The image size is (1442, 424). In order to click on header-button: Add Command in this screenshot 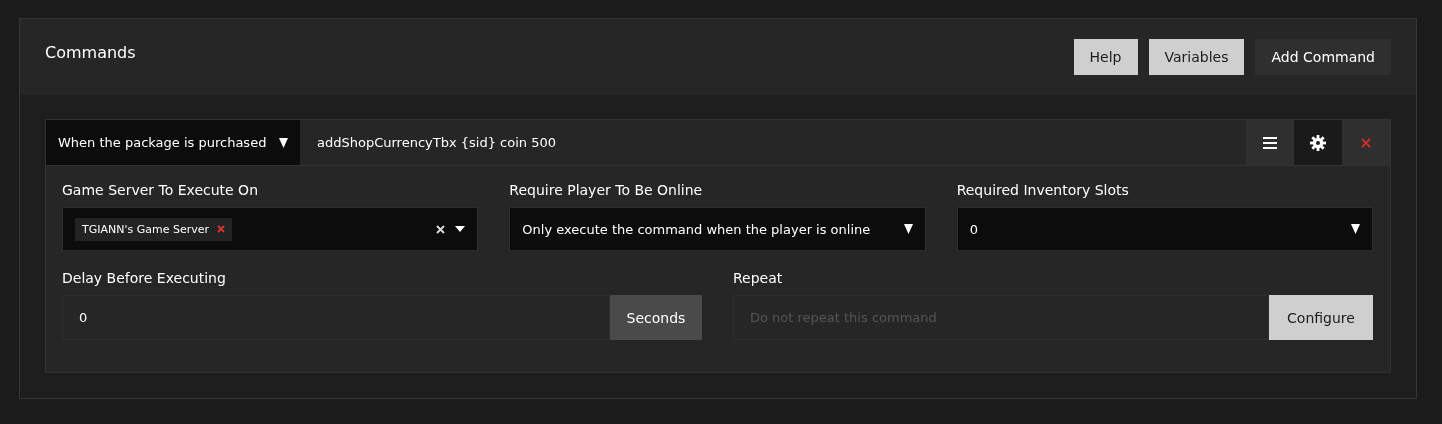, I will do `click(1323, 56)`.